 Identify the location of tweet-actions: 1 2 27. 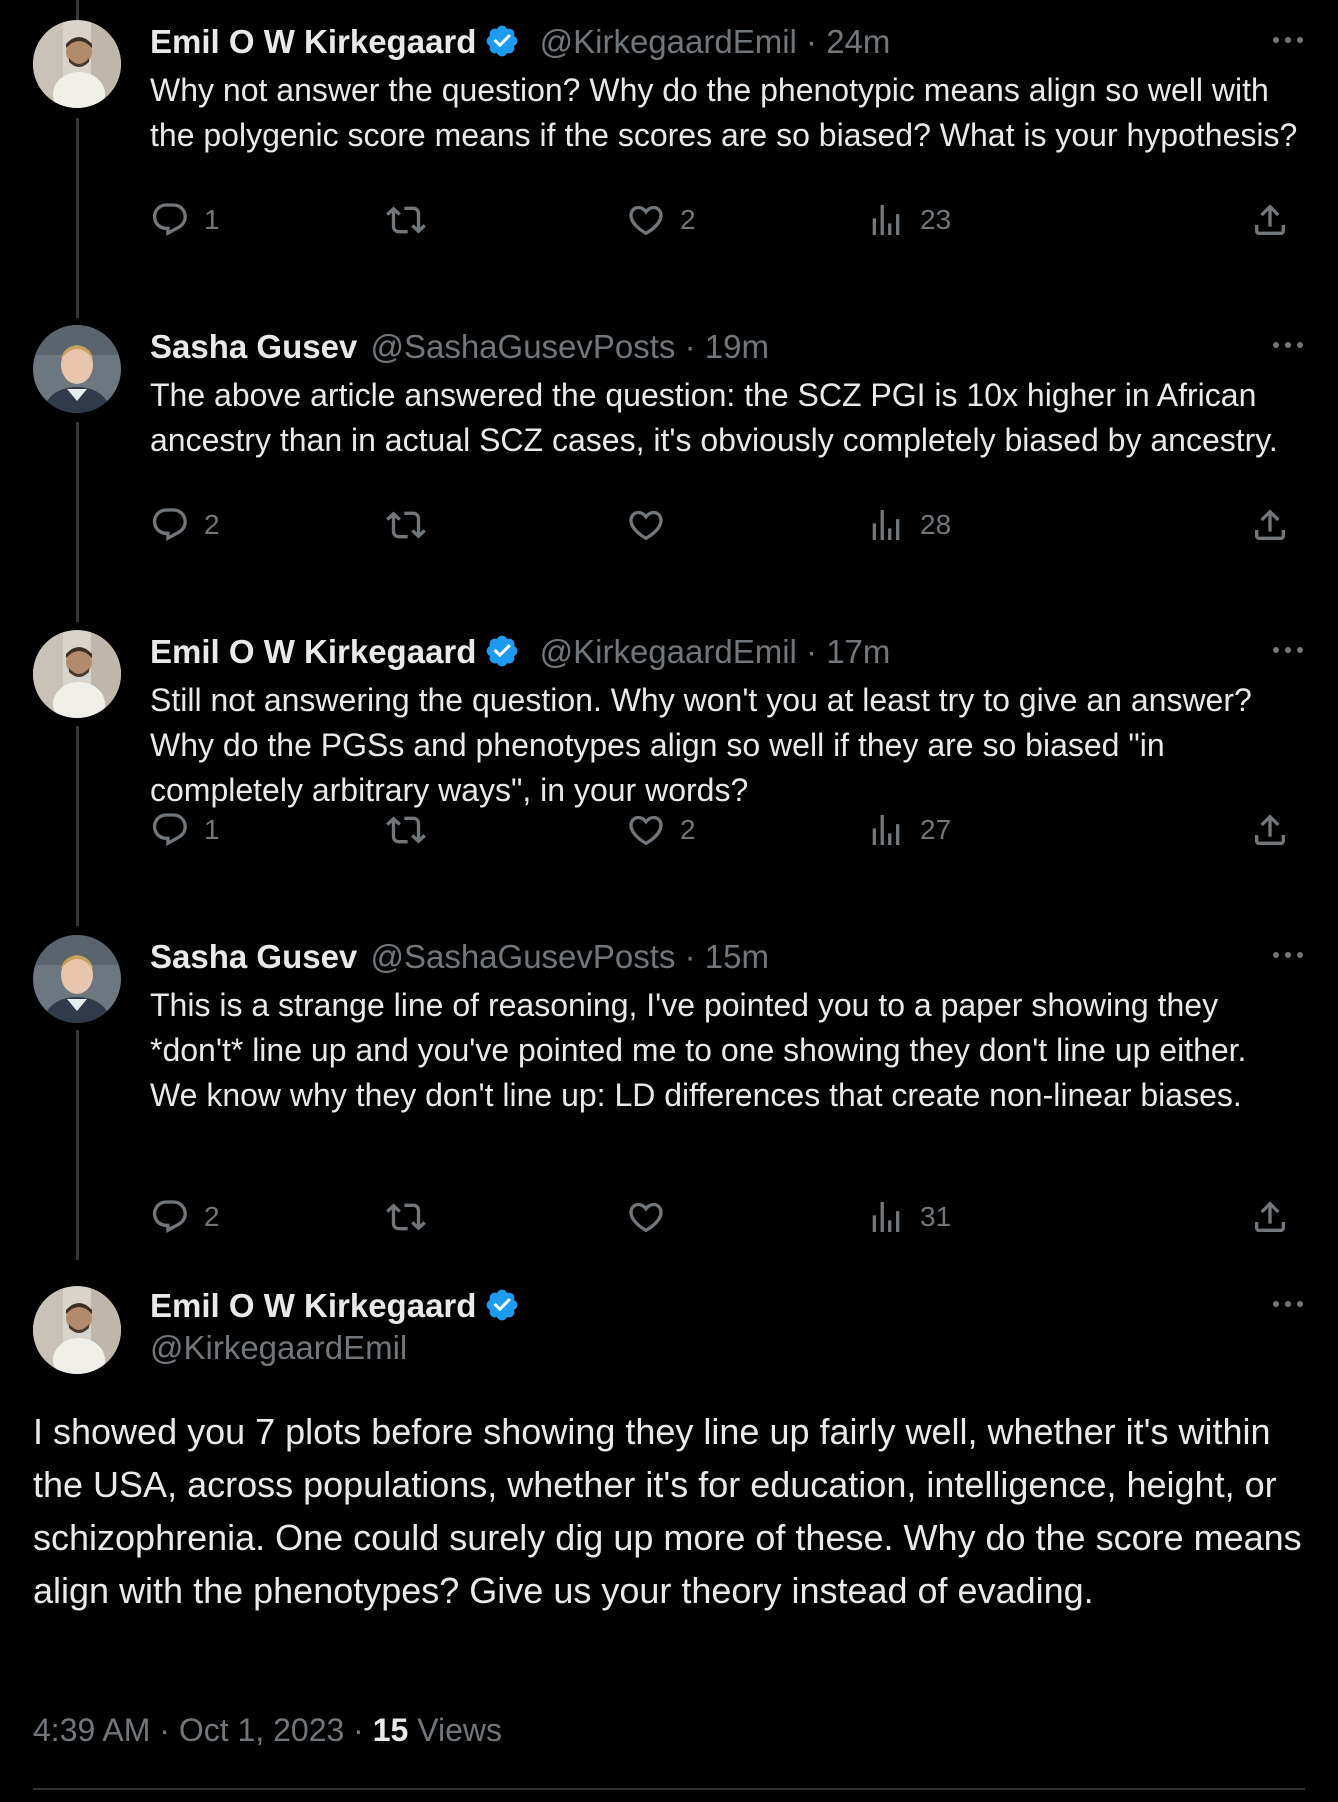
(720, 830).